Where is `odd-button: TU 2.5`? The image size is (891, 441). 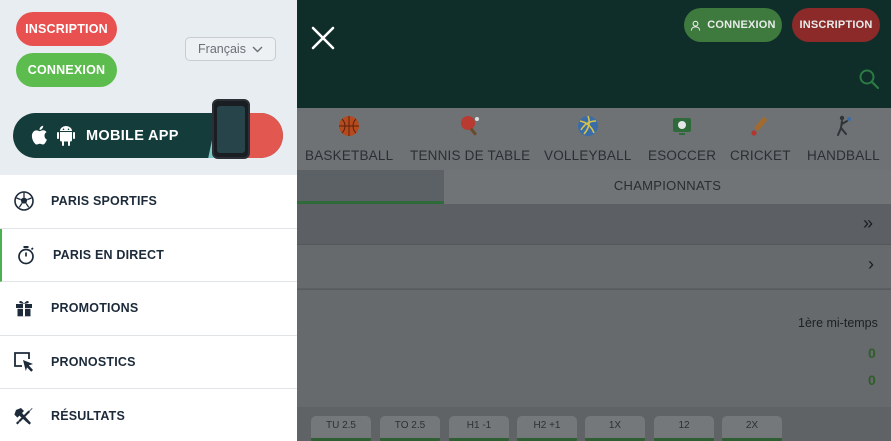
odd-button: TU 2.5 is located at coordinates (341, 428).